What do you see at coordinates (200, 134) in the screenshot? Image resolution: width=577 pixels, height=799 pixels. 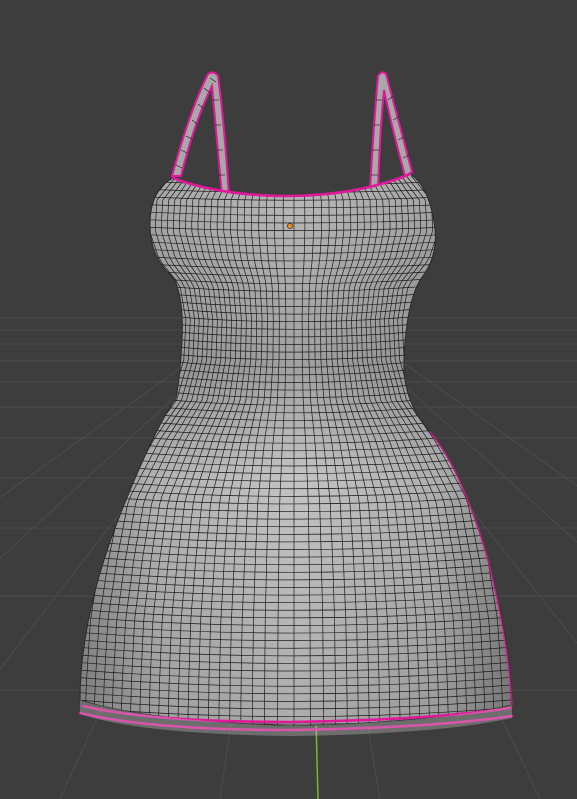 I see `left-strap` at bounding box center [200, 134].